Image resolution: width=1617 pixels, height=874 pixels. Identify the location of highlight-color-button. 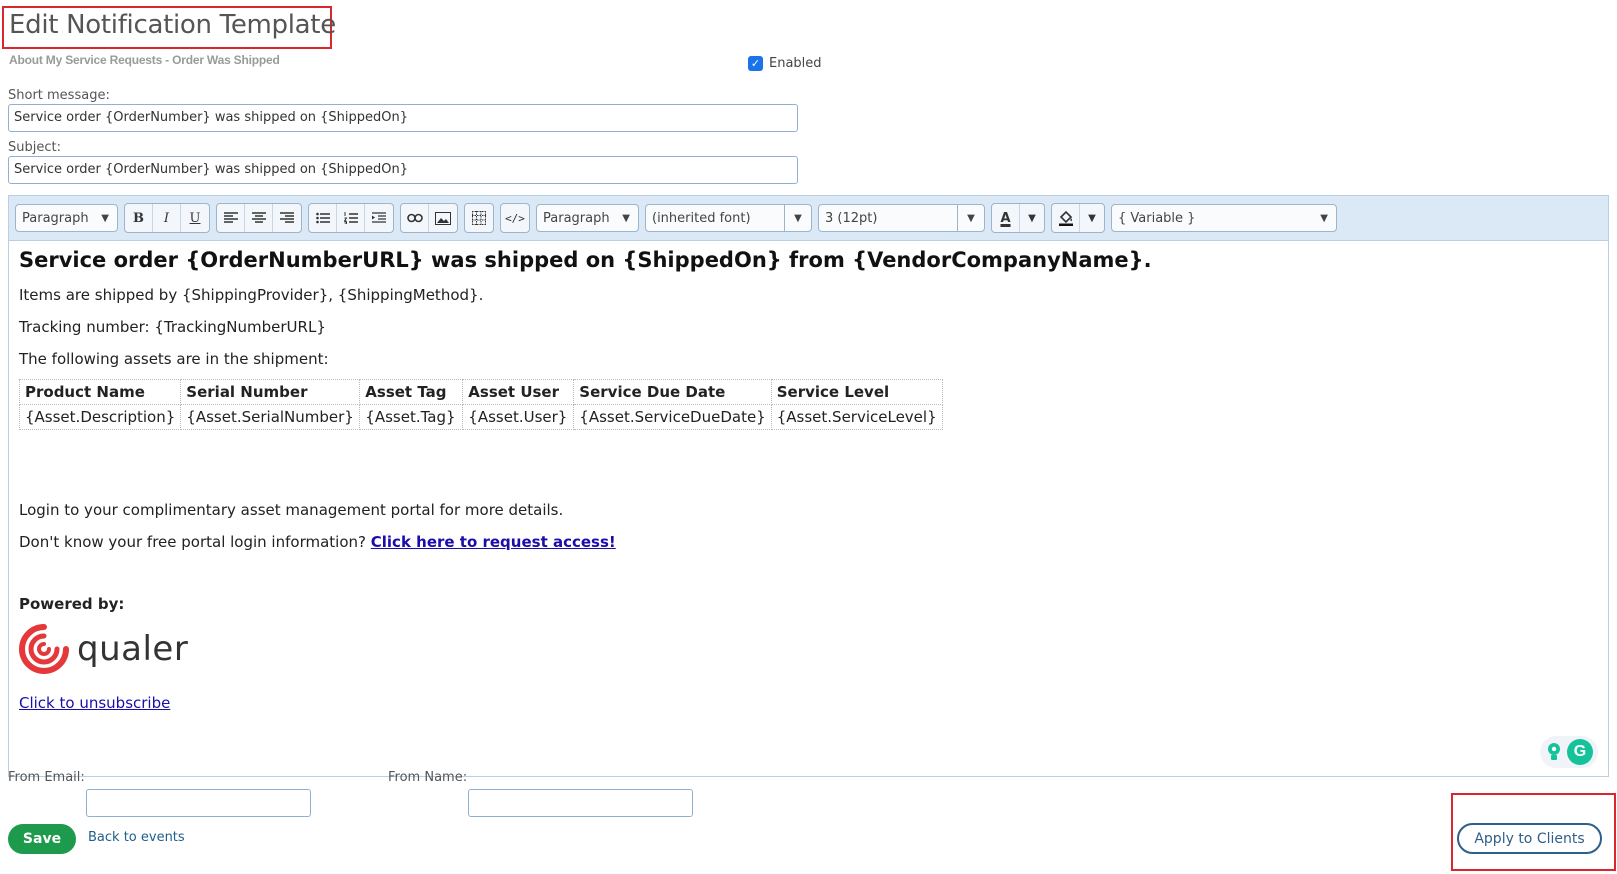
(1066, 218).